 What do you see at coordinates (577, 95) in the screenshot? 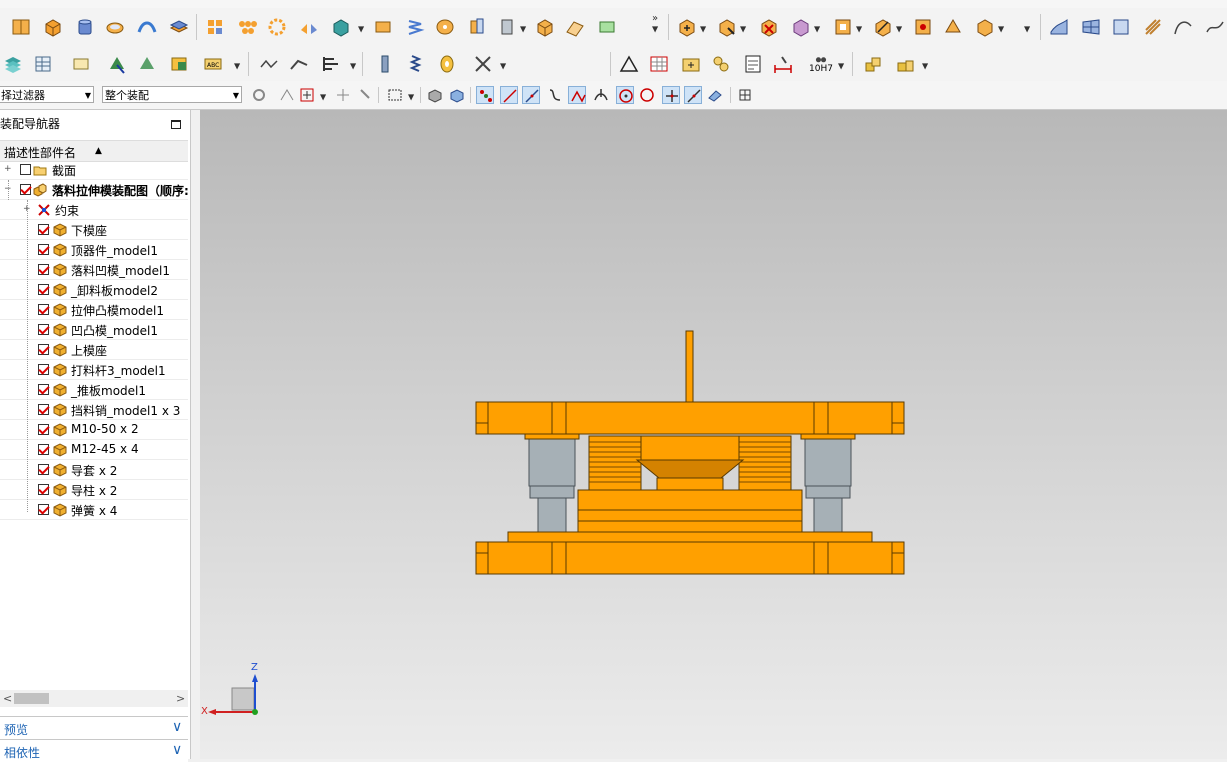
I see `snap-control-point-icon` at bounding box center [577, 95].